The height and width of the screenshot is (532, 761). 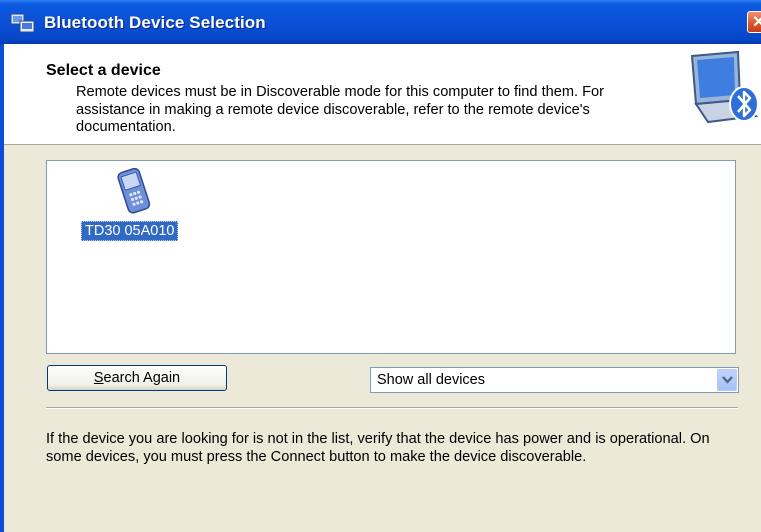 I want to click on window-title: Bluetooth Device Selection, so click(x=155, y=22).